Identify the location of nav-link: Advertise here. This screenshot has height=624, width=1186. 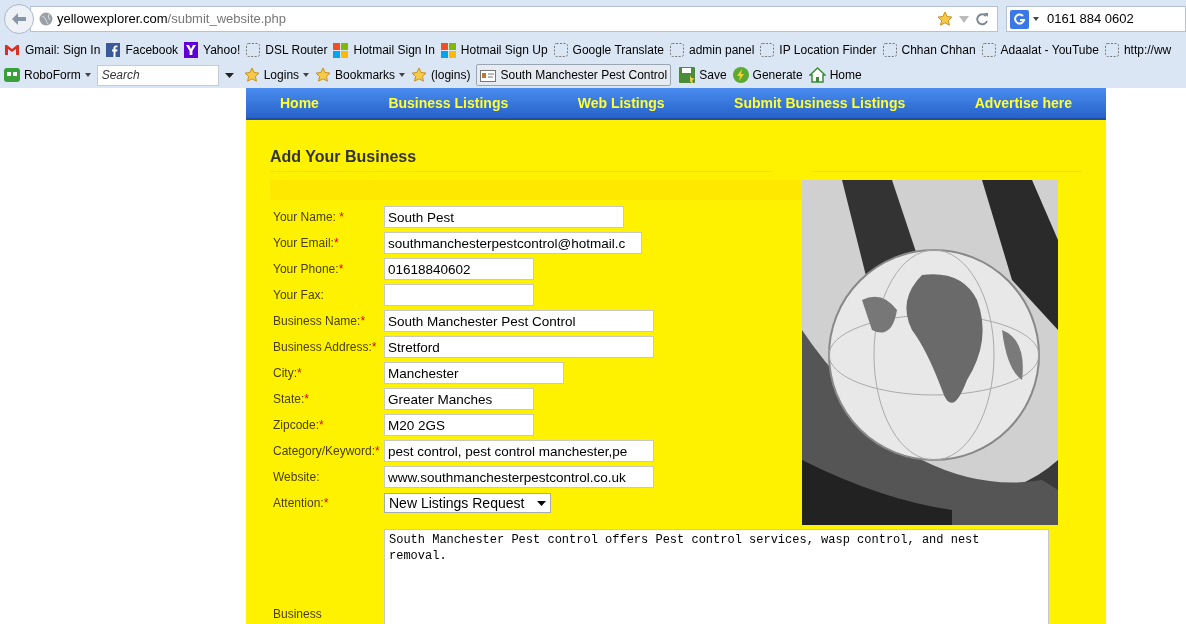
(1023, 103).